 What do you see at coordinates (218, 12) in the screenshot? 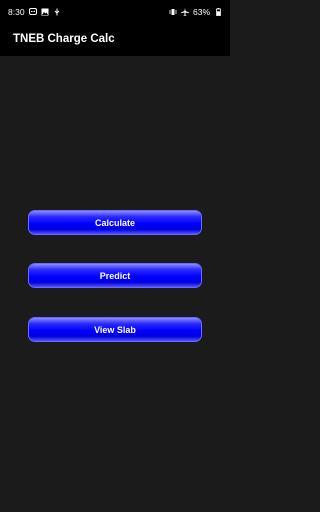
I see `battery-icon` at bounding box center [218, 12].